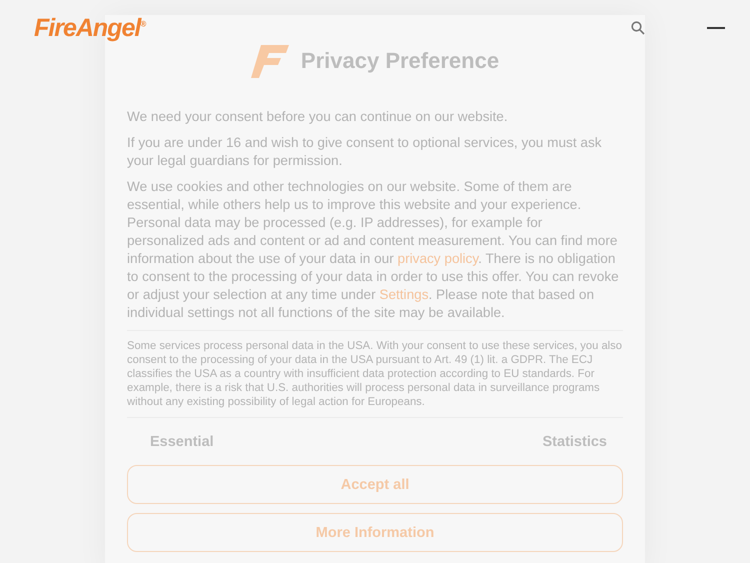 The image size is (750, 563). Describe the element at coordinates (438, 258) in the screenshot. I see `text-link: privacy policy` at that location.